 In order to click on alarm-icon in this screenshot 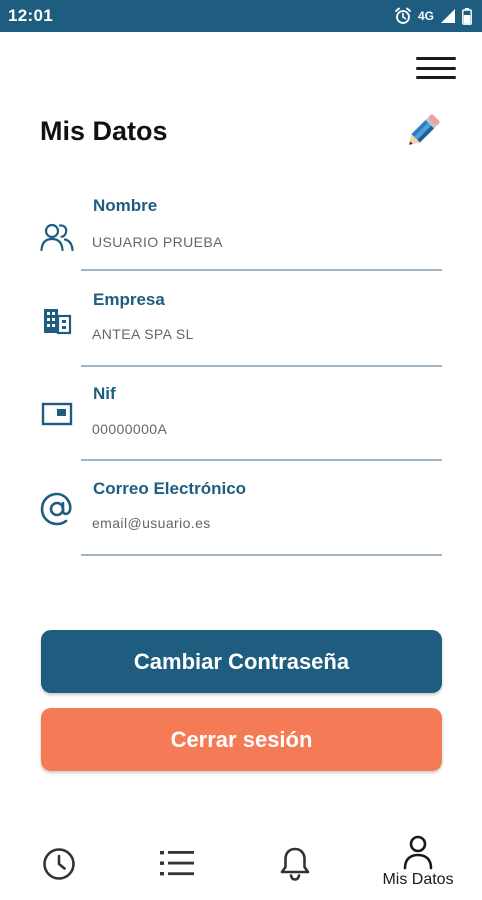, I will do `click(403, 16)`.